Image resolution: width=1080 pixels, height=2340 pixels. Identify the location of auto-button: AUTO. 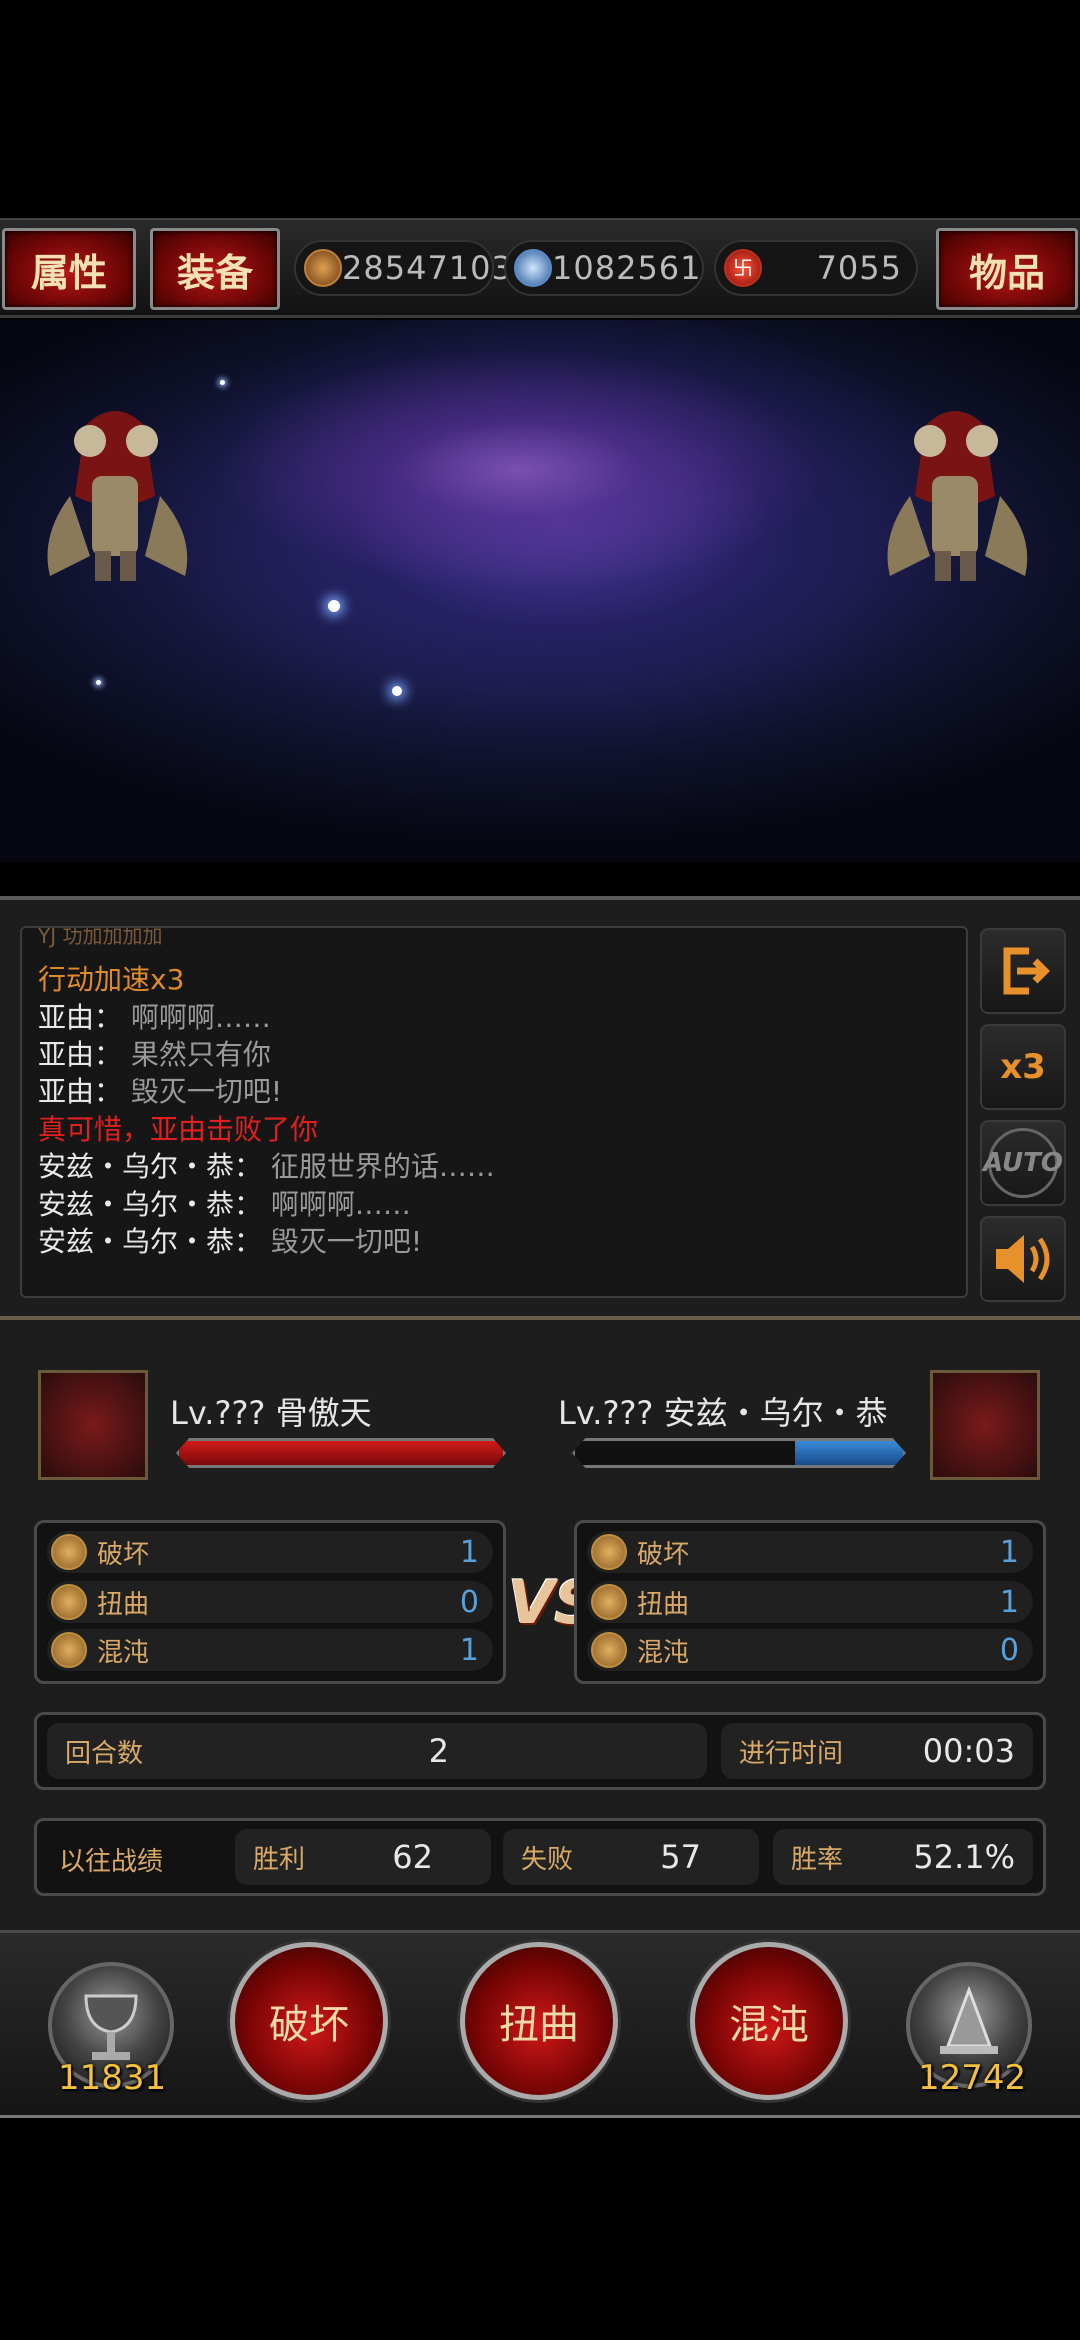
(1023, 1163).